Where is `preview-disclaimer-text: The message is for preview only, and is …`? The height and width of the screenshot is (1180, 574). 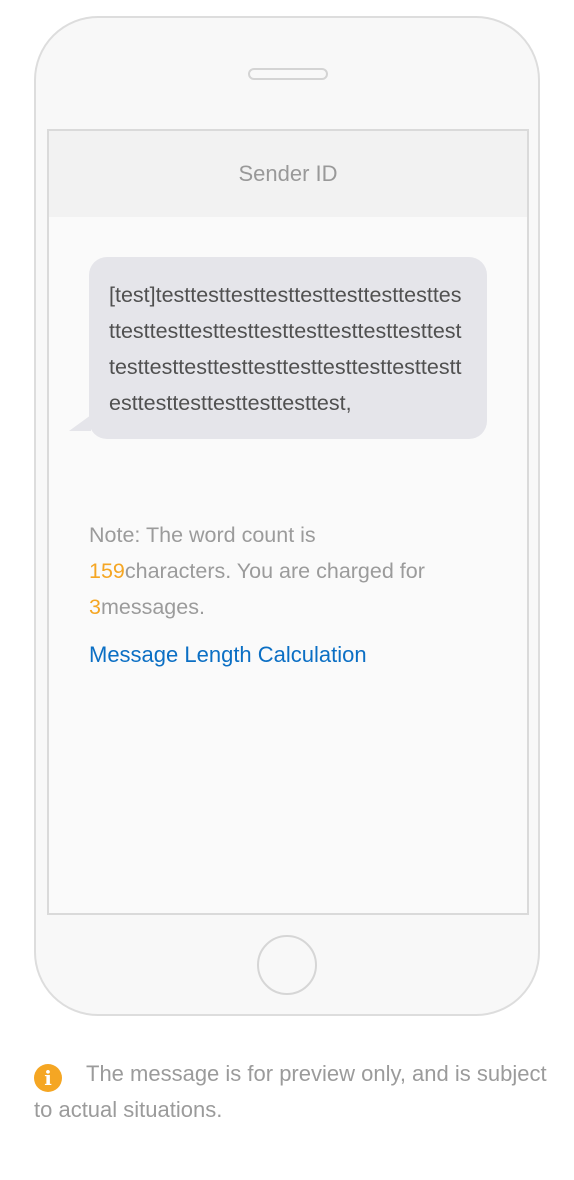 preview-disclaimer-text: The message is for preview only, and is … is located at coordinates (290, 1091).